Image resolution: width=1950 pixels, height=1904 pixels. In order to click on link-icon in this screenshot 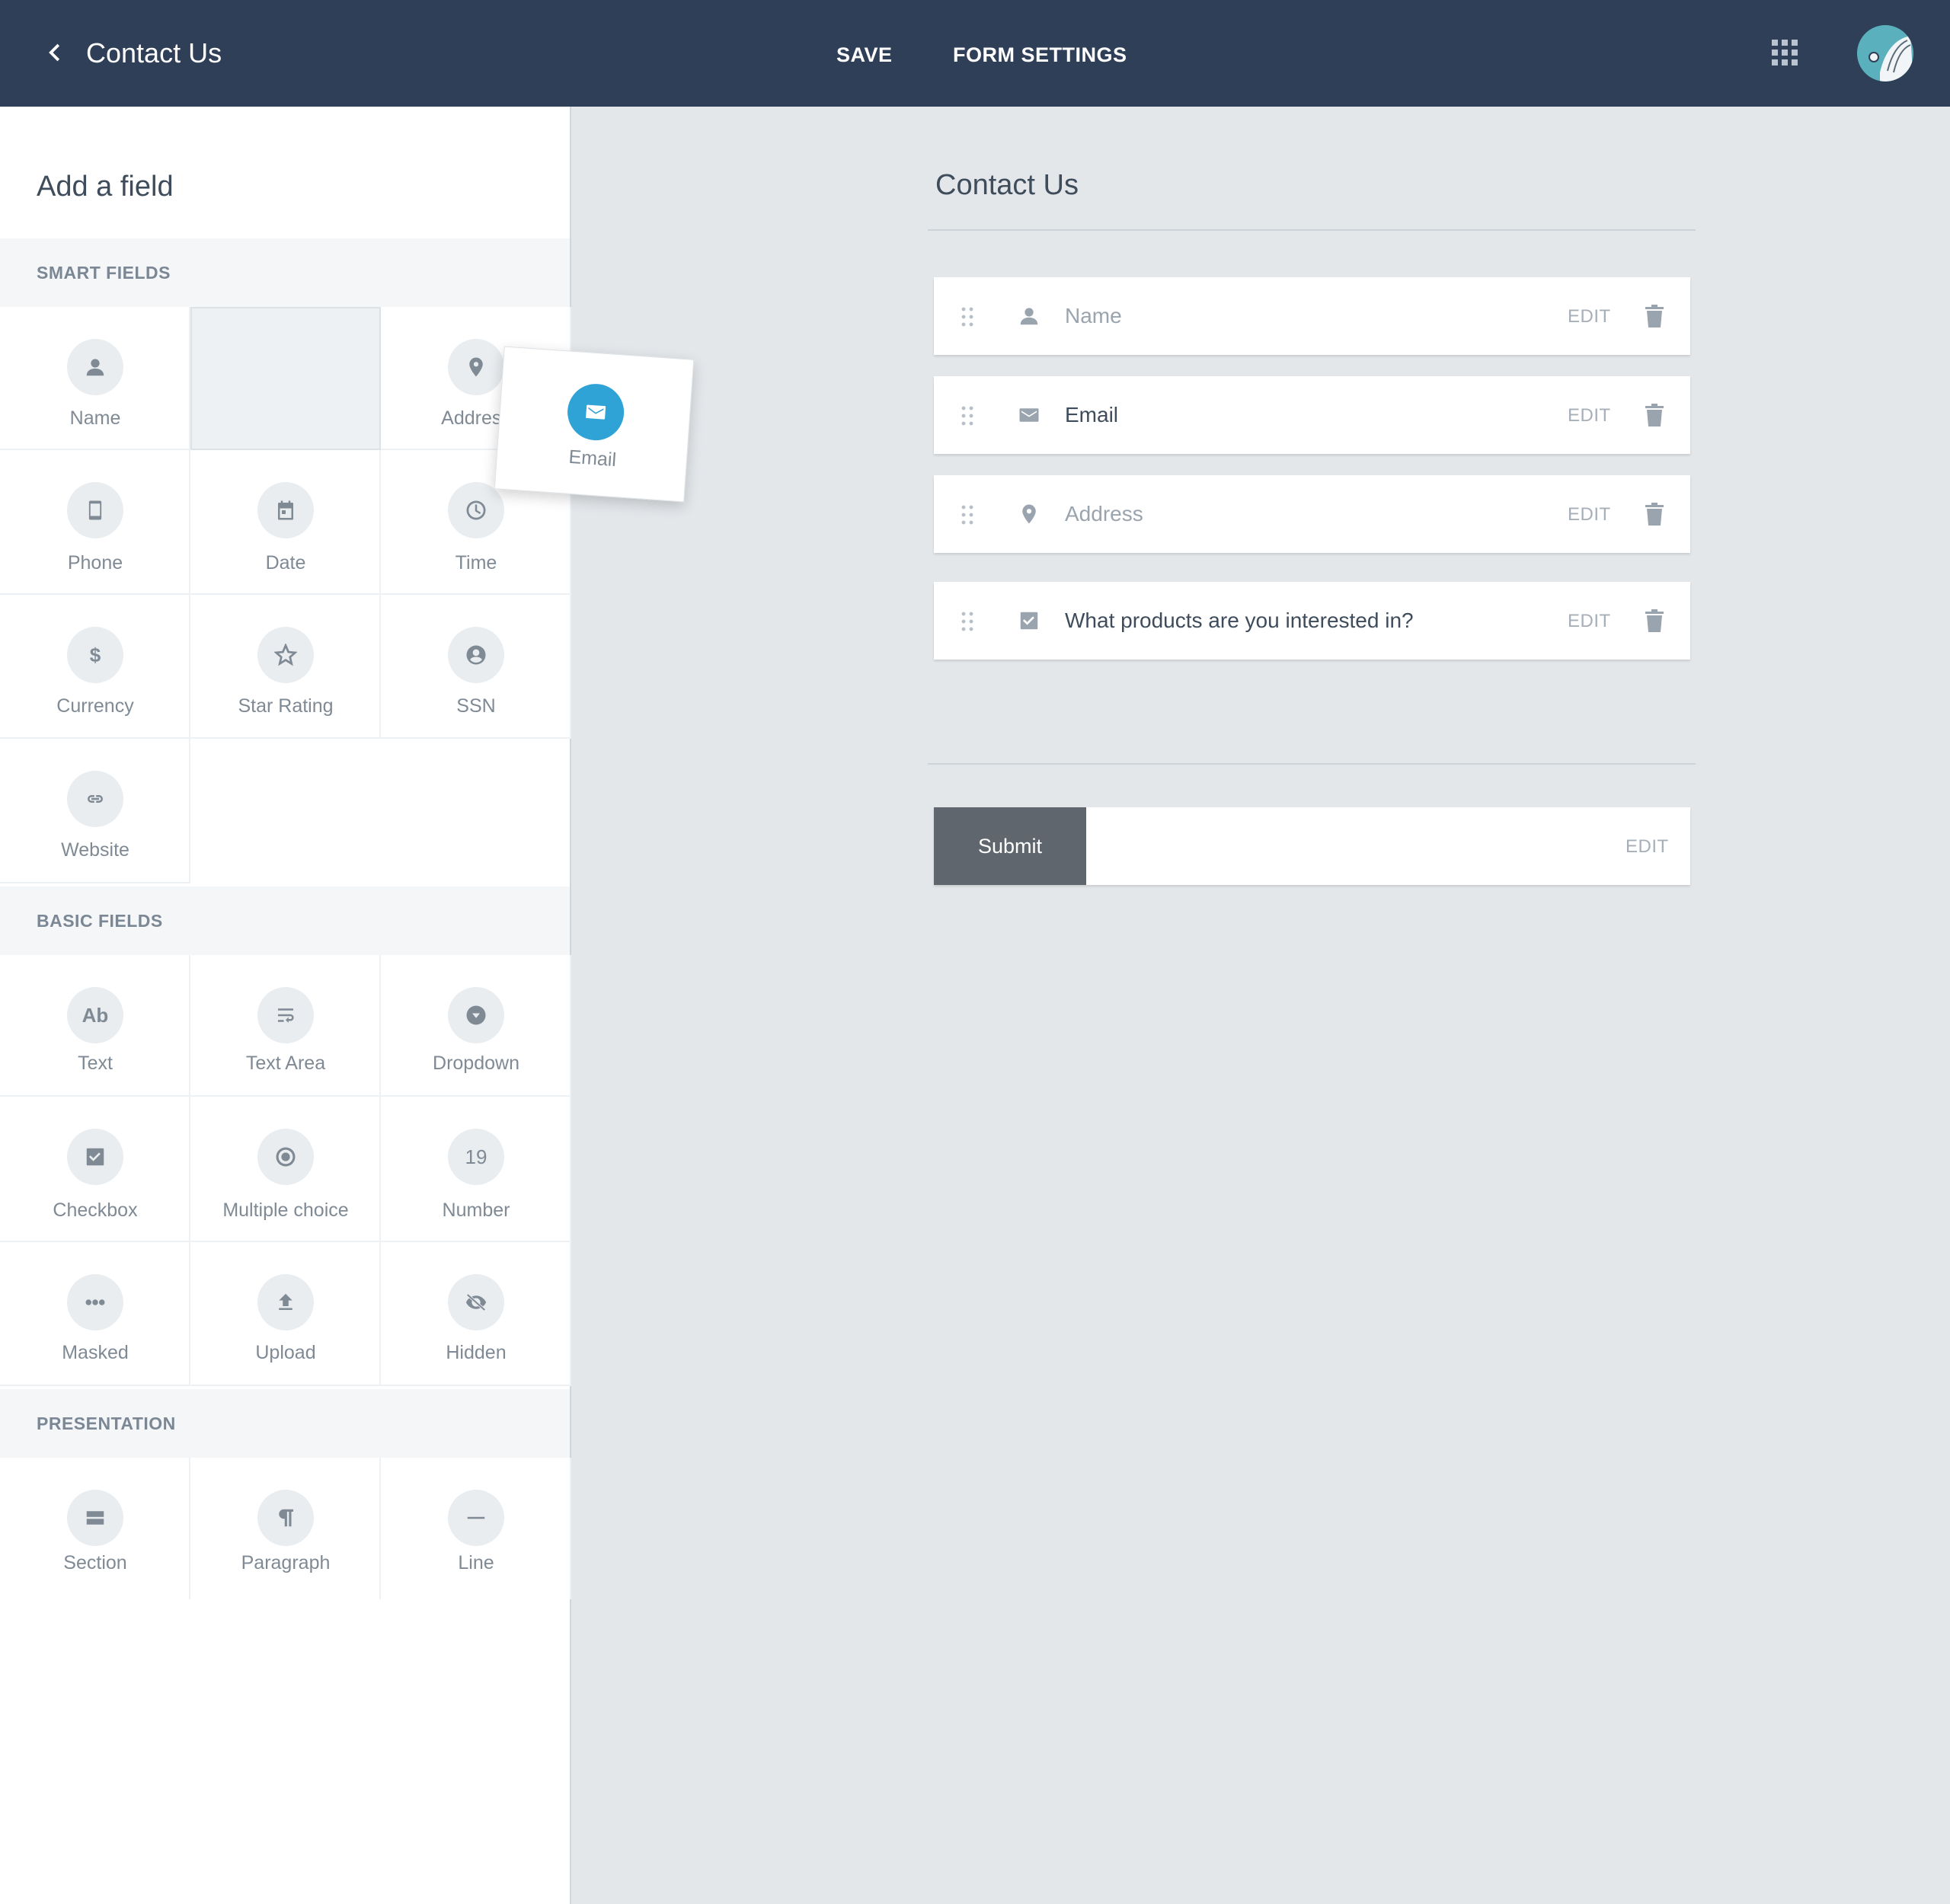, I will do `click(95, 799)`.